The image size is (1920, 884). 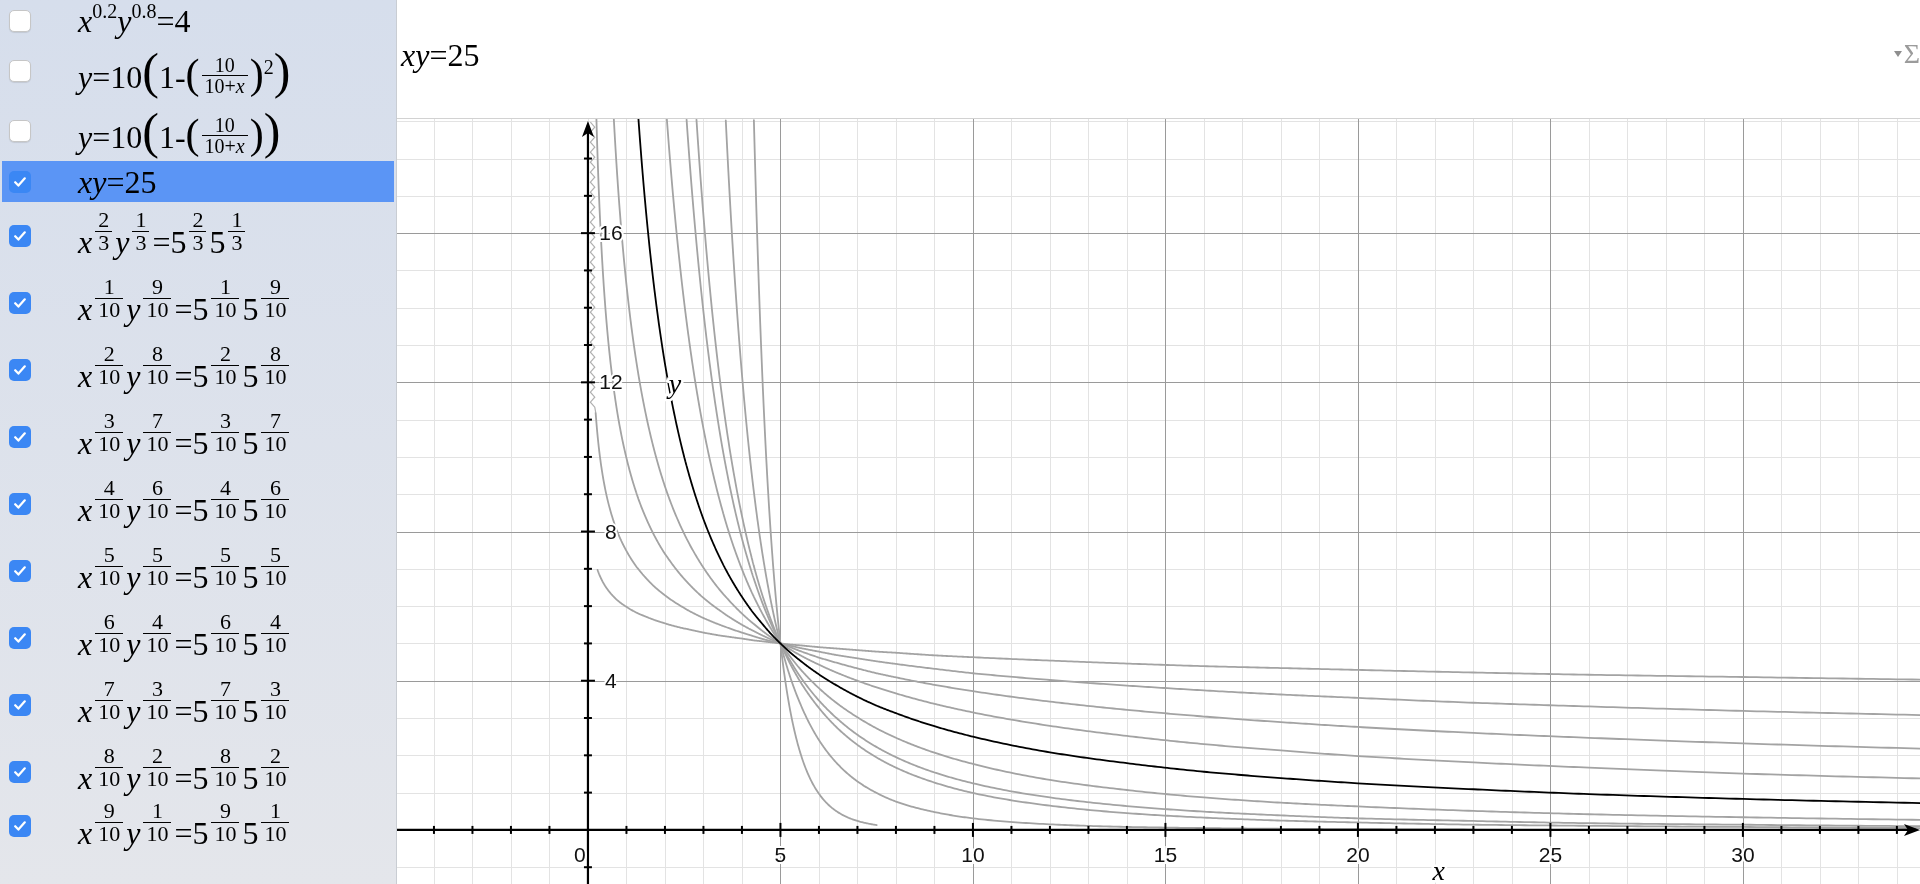 I want to click on tick-label: 16, so click(x=611, y=233).